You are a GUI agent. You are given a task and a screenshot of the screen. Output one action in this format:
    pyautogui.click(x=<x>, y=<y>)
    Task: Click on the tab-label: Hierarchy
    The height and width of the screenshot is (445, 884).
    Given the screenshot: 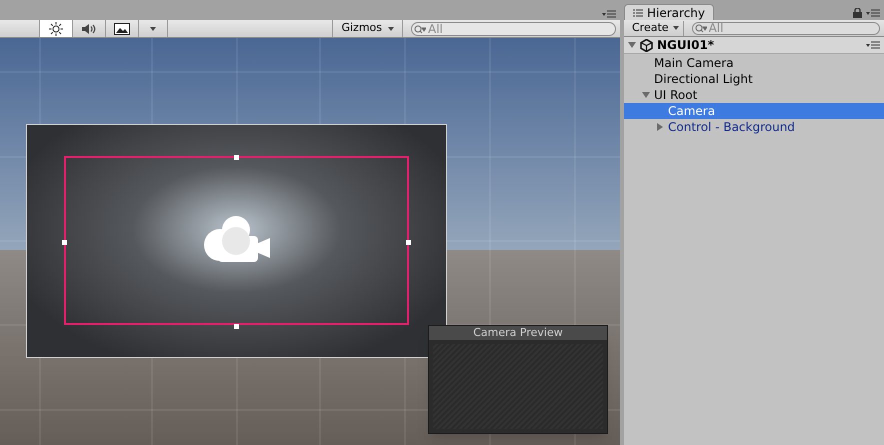 What is the action you would take?
    pyautogui.click(x=676, y=13)
    